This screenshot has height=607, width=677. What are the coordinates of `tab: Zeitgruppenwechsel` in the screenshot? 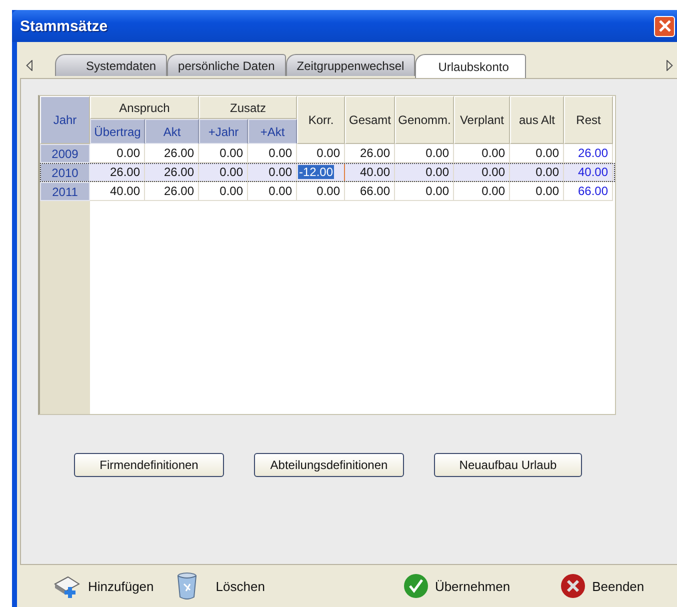 It's located at (351, 65).